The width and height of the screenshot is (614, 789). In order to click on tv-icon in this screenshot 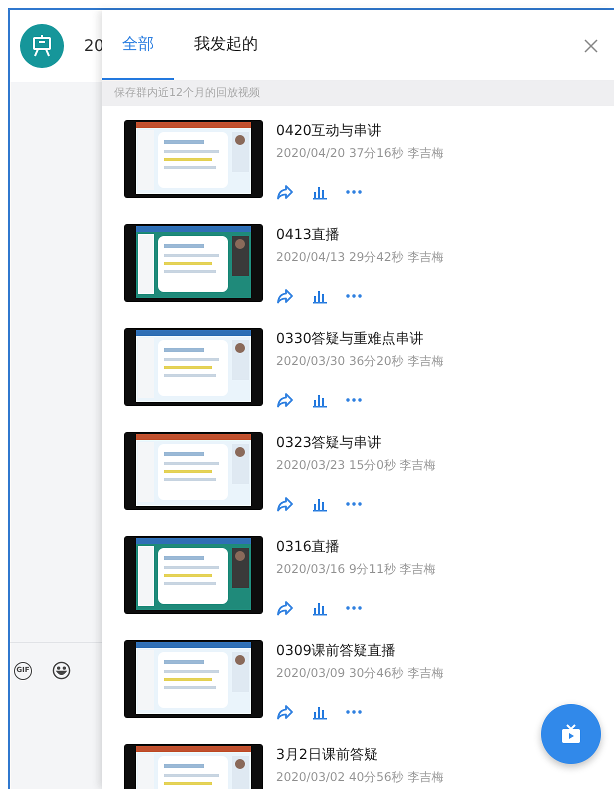, I will do `click(571, 734)`.